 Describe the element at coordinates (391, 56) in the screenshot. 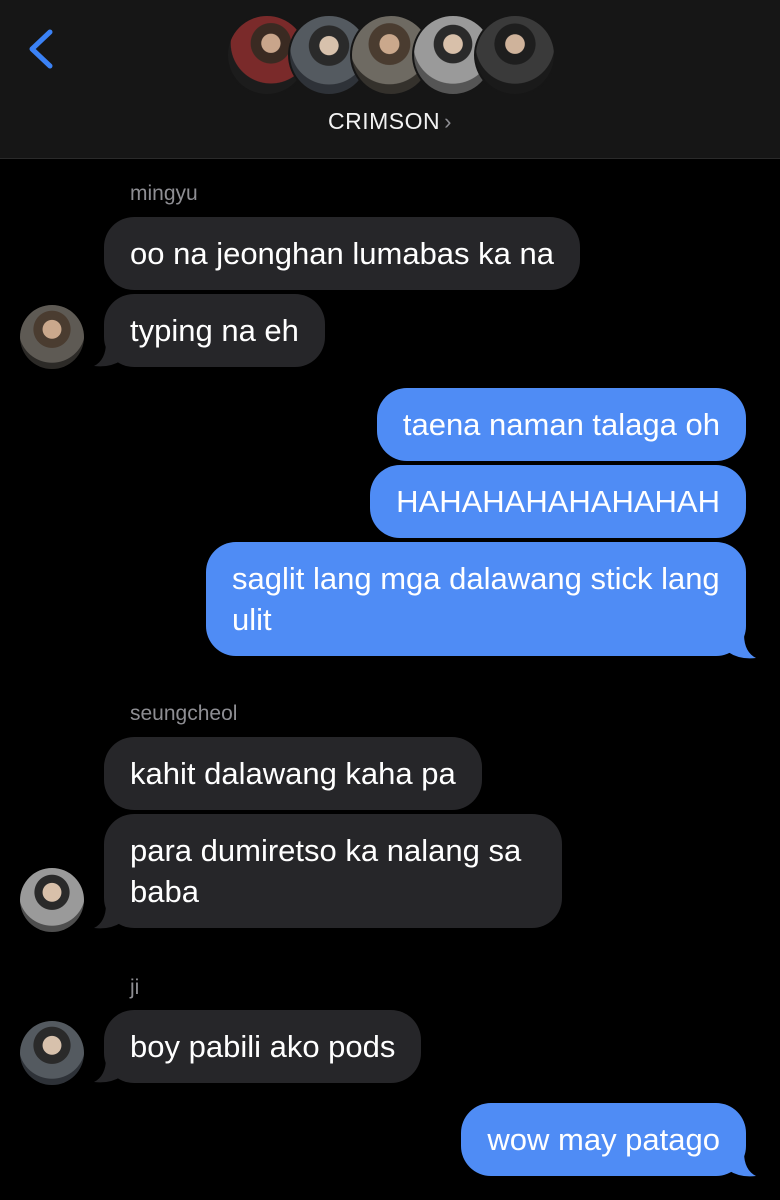

I see `group-avatars` at that location.